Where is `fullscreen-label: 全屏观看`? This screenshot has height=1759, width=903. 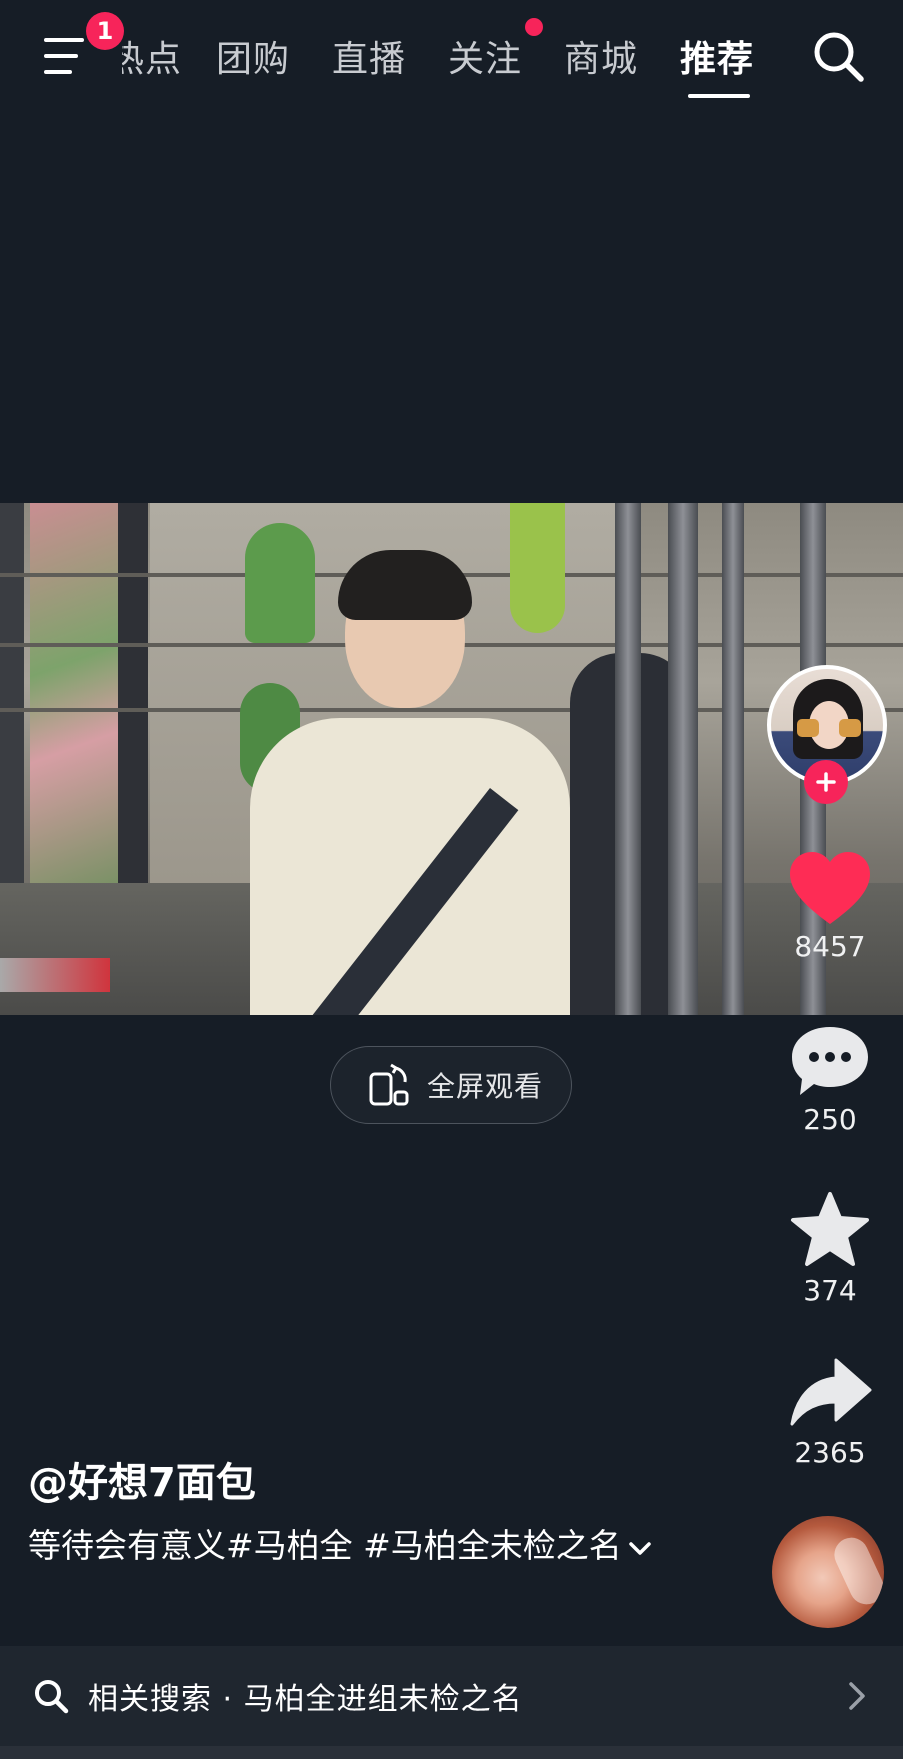
fullscreen-label: 全屏观看 is located at coordinates (485, 1086).